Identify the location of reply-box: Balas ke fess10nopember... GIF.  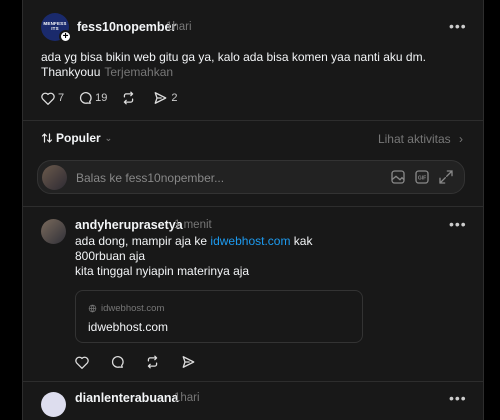
(251, 177).